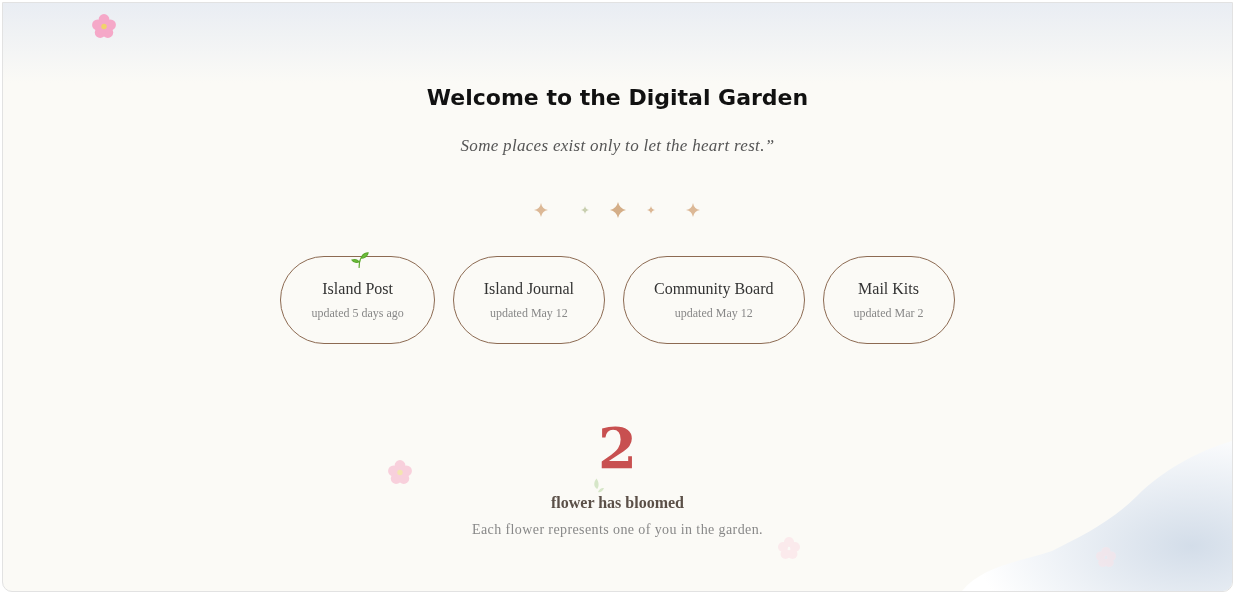 The image size is (1235, 593). What do you see at coordinates (617, 448) in the screenshot?
I see `bloom-count: 2` at bounding box center [617, 448].